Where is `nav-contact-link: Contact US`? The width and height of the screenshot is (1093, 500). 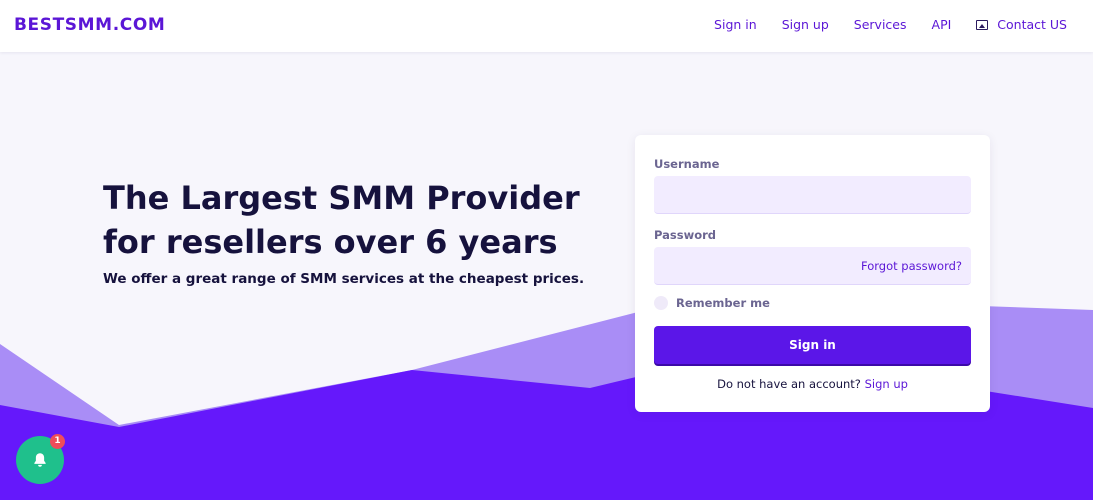
nav-contact-link: Contact US is located at coordinates (1021, 24).